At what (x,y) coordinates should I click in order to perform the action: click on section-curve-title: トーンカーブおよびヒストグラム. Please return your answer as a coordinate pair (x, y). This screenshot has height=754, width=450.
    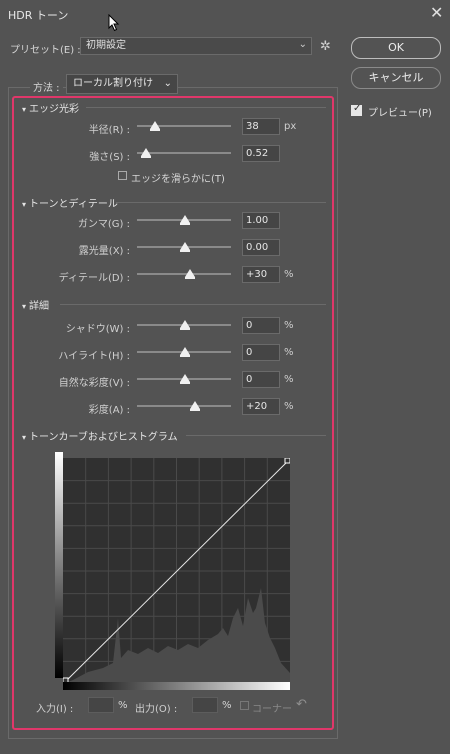
    Looking at the image, I should click on (103, 437).